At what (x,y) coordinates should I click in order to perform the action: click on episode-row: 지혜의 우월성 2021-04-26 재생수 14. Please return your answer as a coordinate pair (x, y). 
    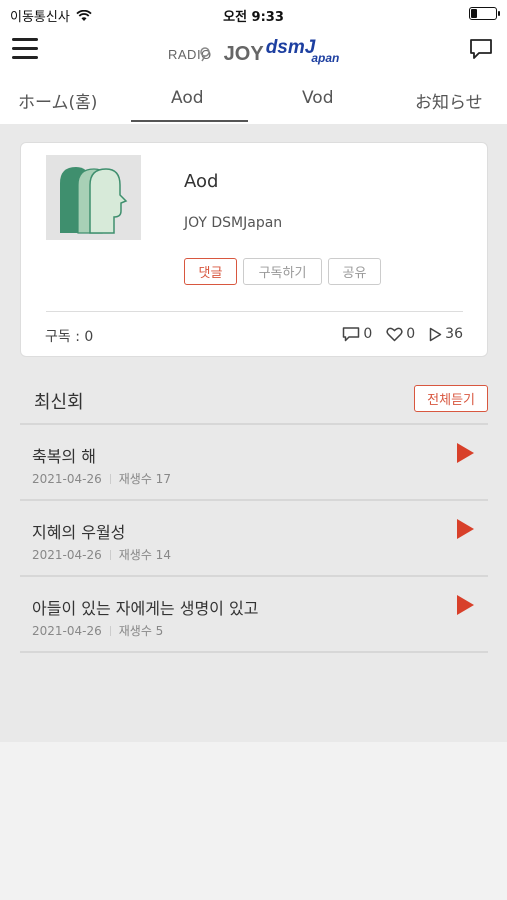
    Looking at the image, I should click on (254, 539).